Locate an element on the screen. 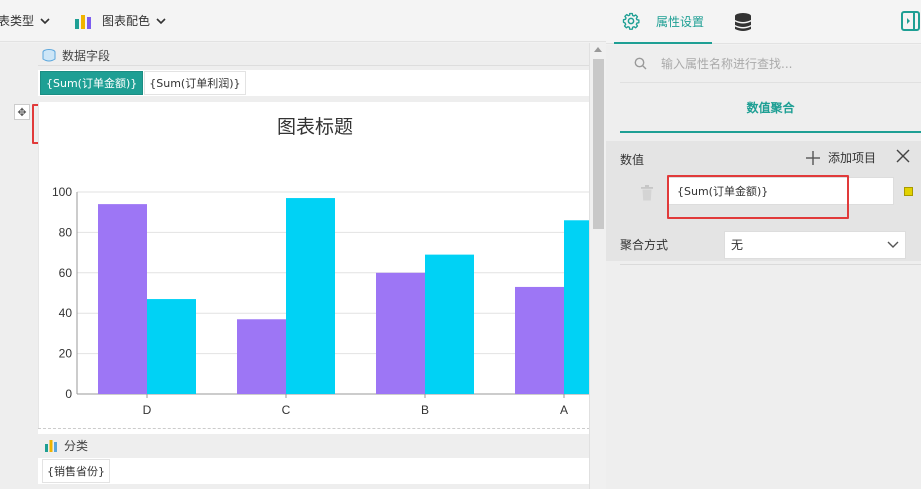 This screenshot has width=921, height=489. y-tick-label: 80 is located at coordinates (66, 232).